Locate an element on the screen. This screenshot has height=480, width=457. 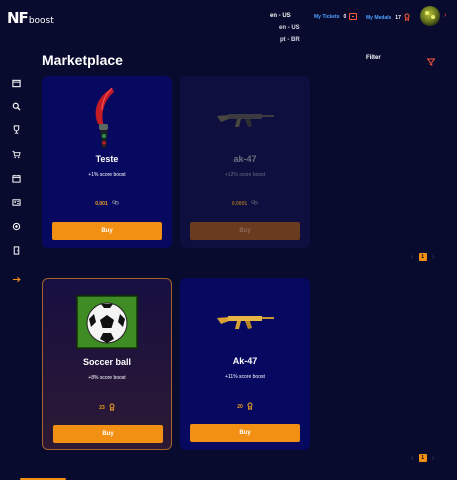
product-card-ak47: ak-47 +12% score boost 0.0001 Buy is located at coordinates (245, 162).